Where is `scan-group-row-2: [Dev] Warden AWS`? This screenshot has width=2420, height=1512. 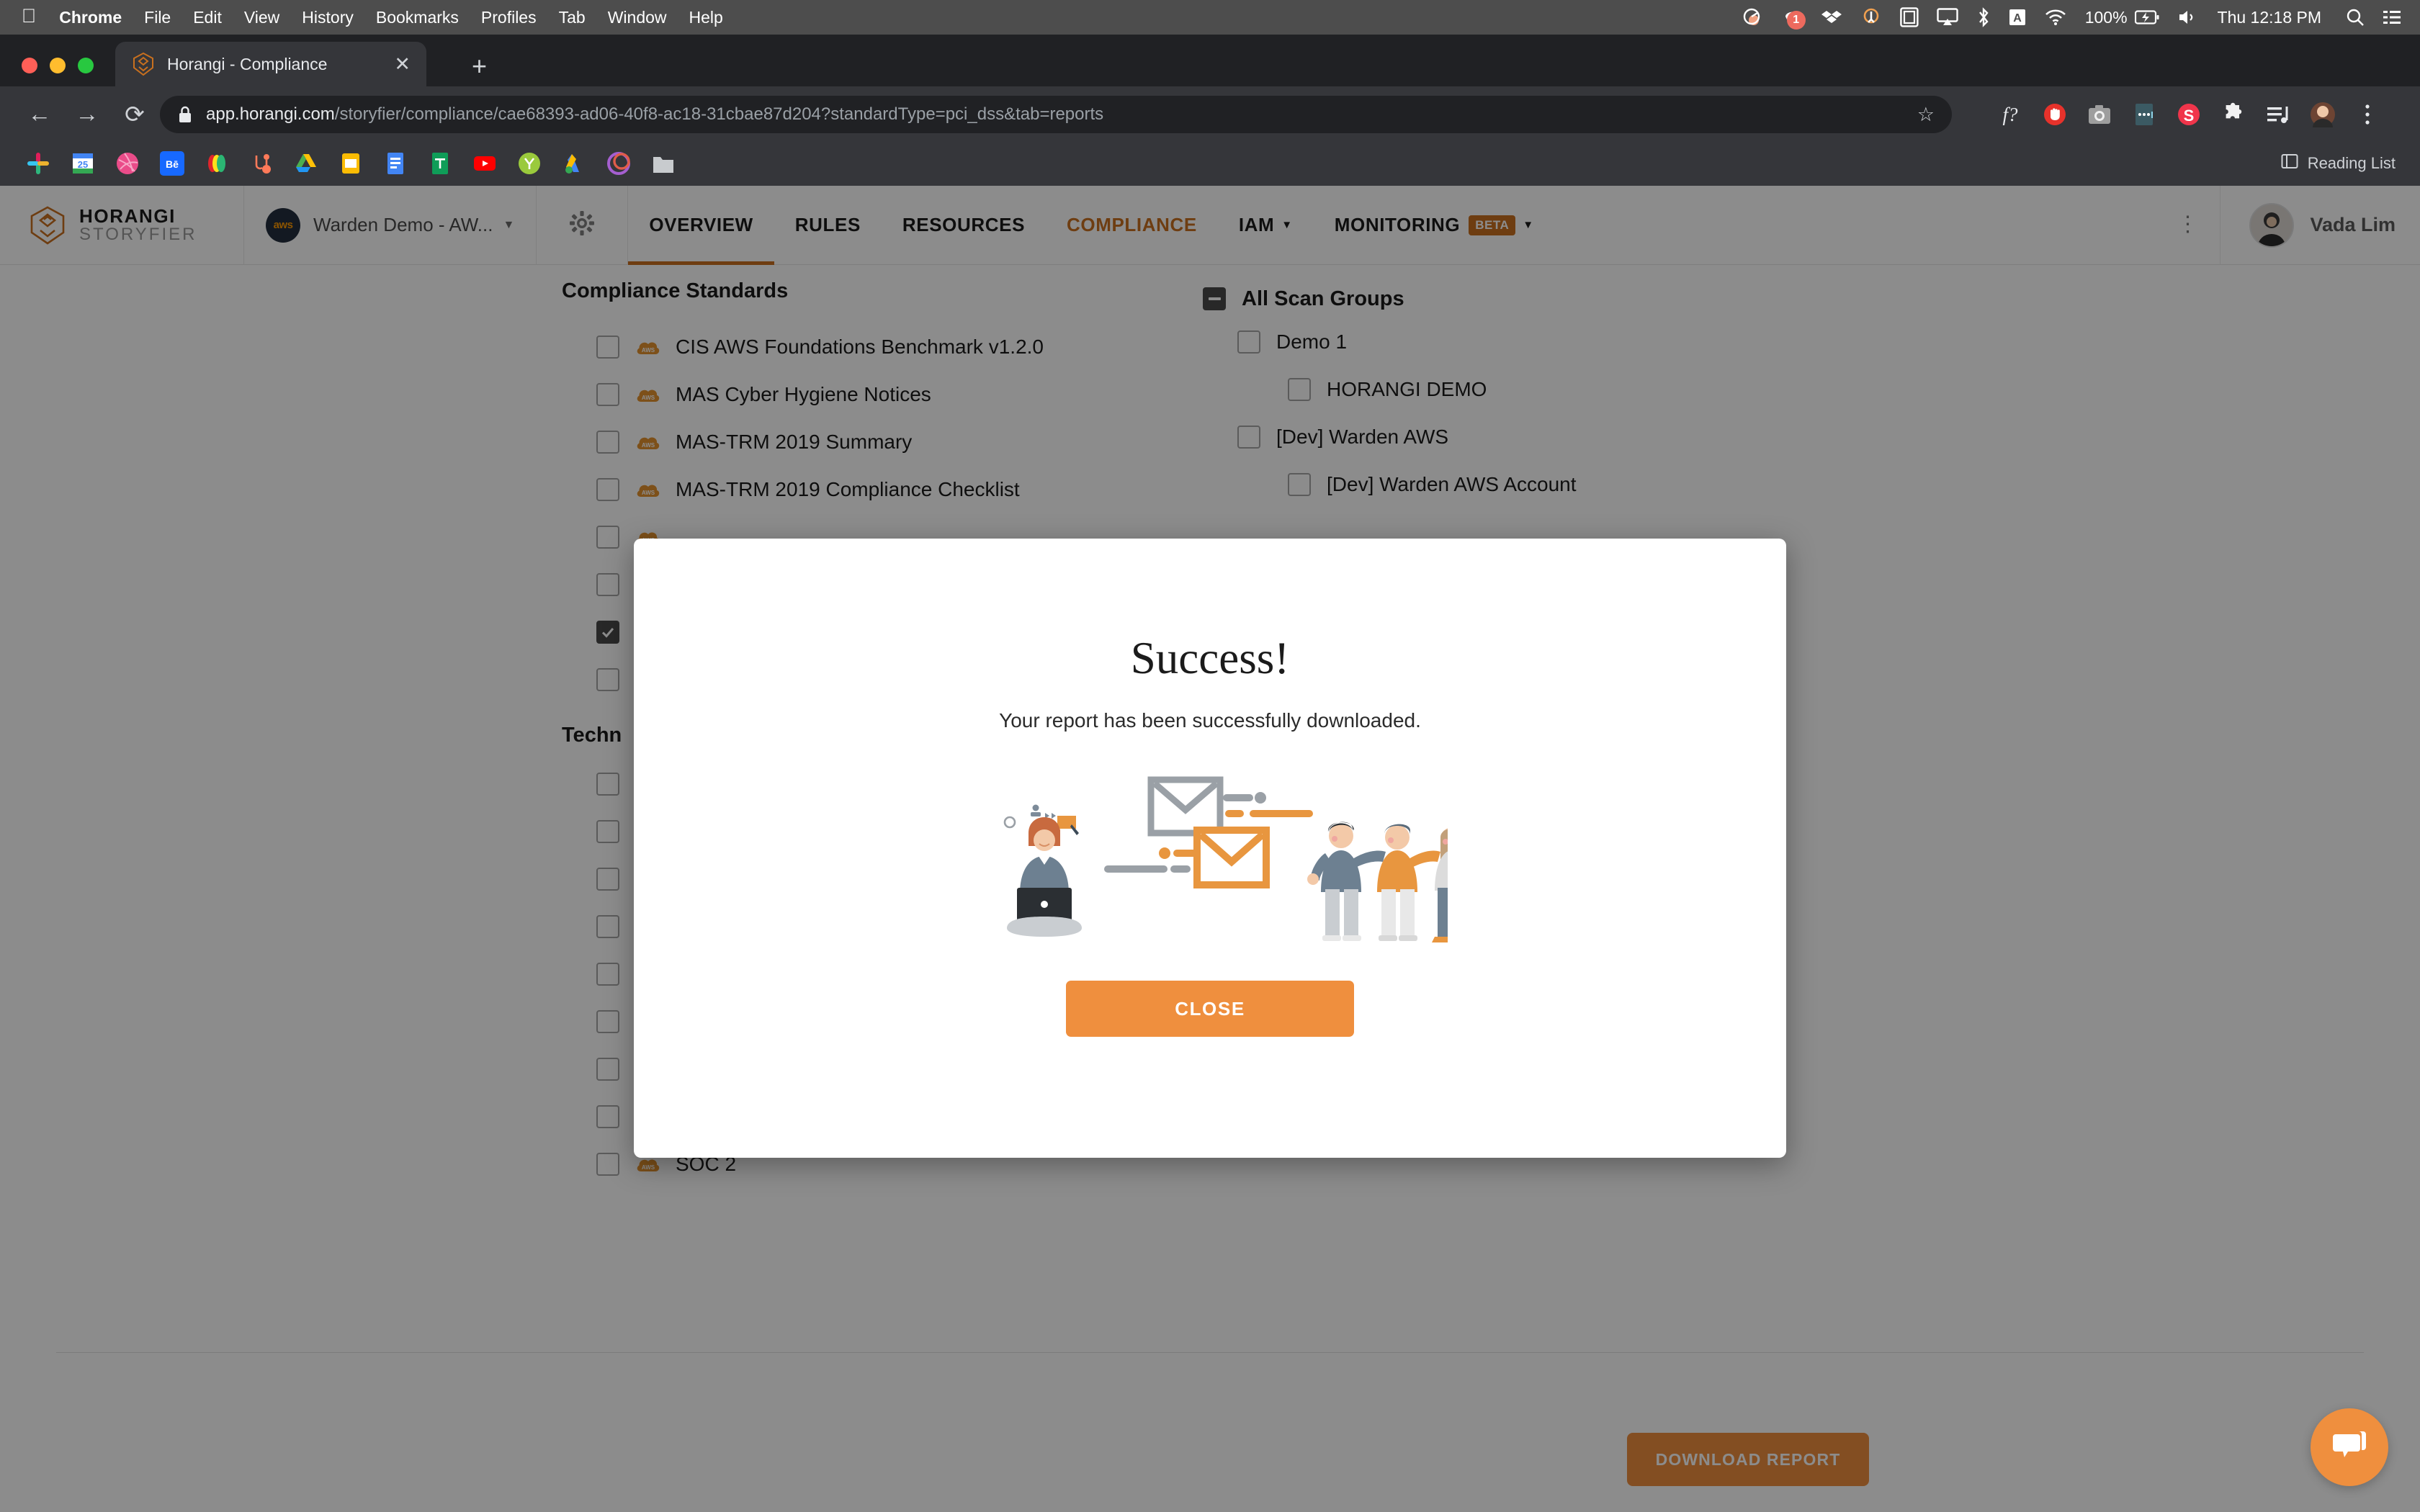
scan-group-row-2: [Dev] Warden AWS is located at coordinates (1491, 437).